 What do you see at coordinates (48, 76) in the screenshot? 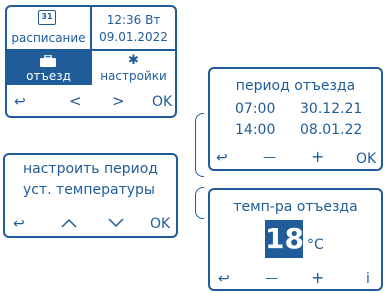
I see `away-label: отъезд` at bounding box center [48, 76].